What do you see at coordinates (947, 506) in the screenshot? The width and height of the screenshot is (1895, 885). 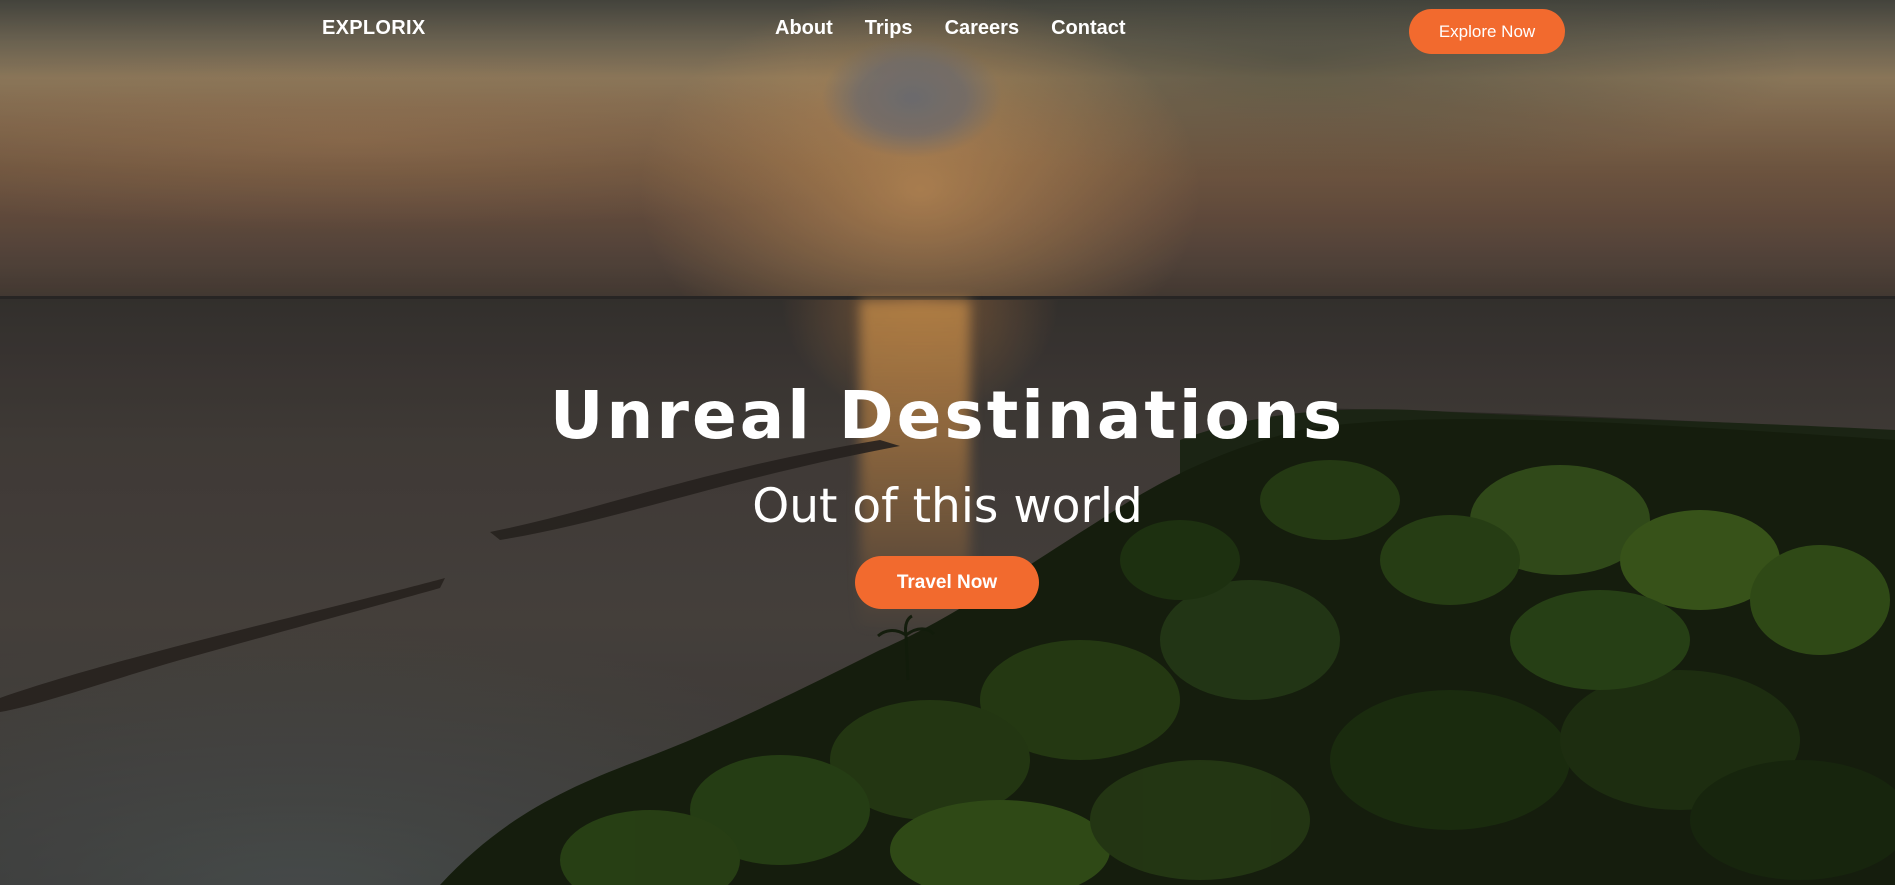 I see `hero-subtitle: Out of this world` at bounding box center [947, 506].